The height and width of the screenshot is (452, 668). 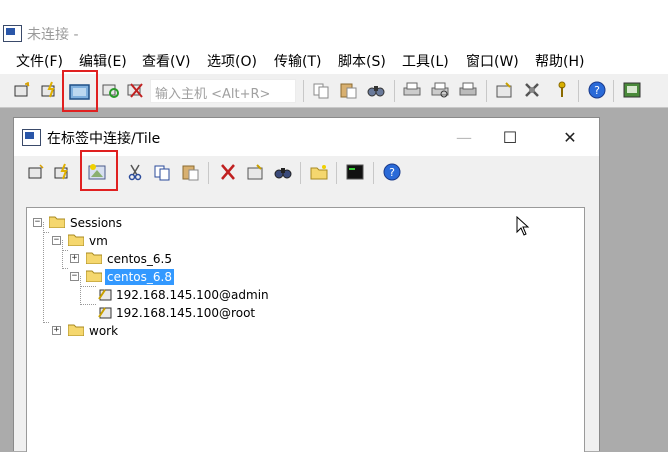 I want to click on menu-options: 选项(O), so click(x=232, y=61).